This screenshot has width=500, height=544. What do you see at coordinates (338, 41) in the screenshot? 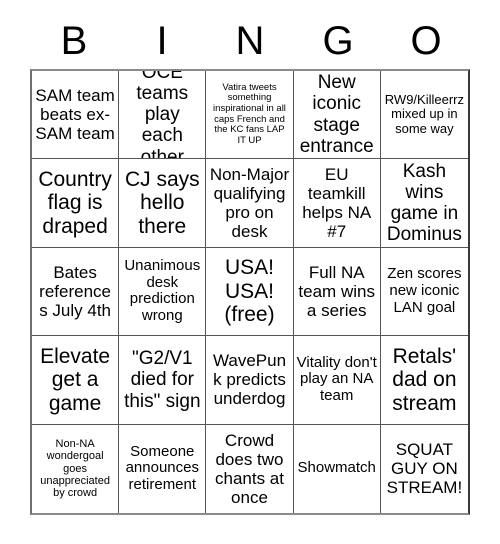
I see `bingo-header-letter-g: G` at bounding box center [338, 41].